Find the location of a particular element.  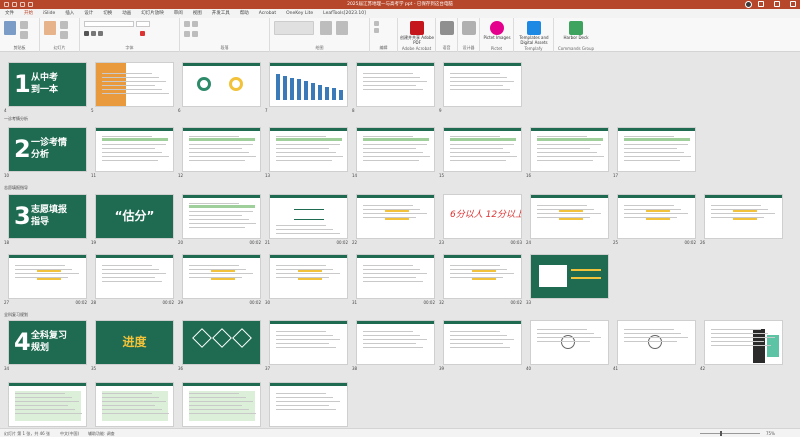

tab-1: 开始 is located at coordinates (28, 14).